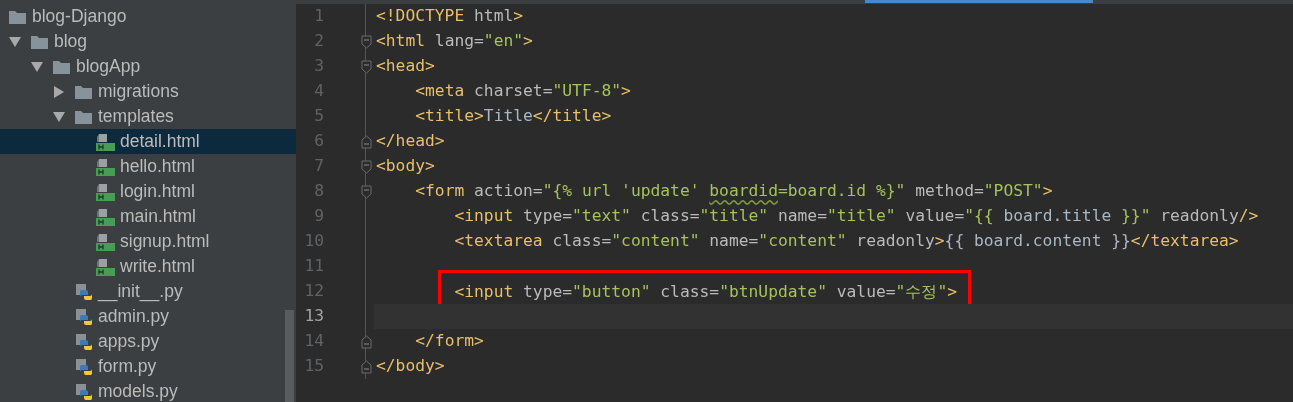 The width and height of the screenshot is (1293, 402). What do you see at coordinates (405, 166) in the screenshot?
I see `code-line: <body>` at bounding box center [405, 166].